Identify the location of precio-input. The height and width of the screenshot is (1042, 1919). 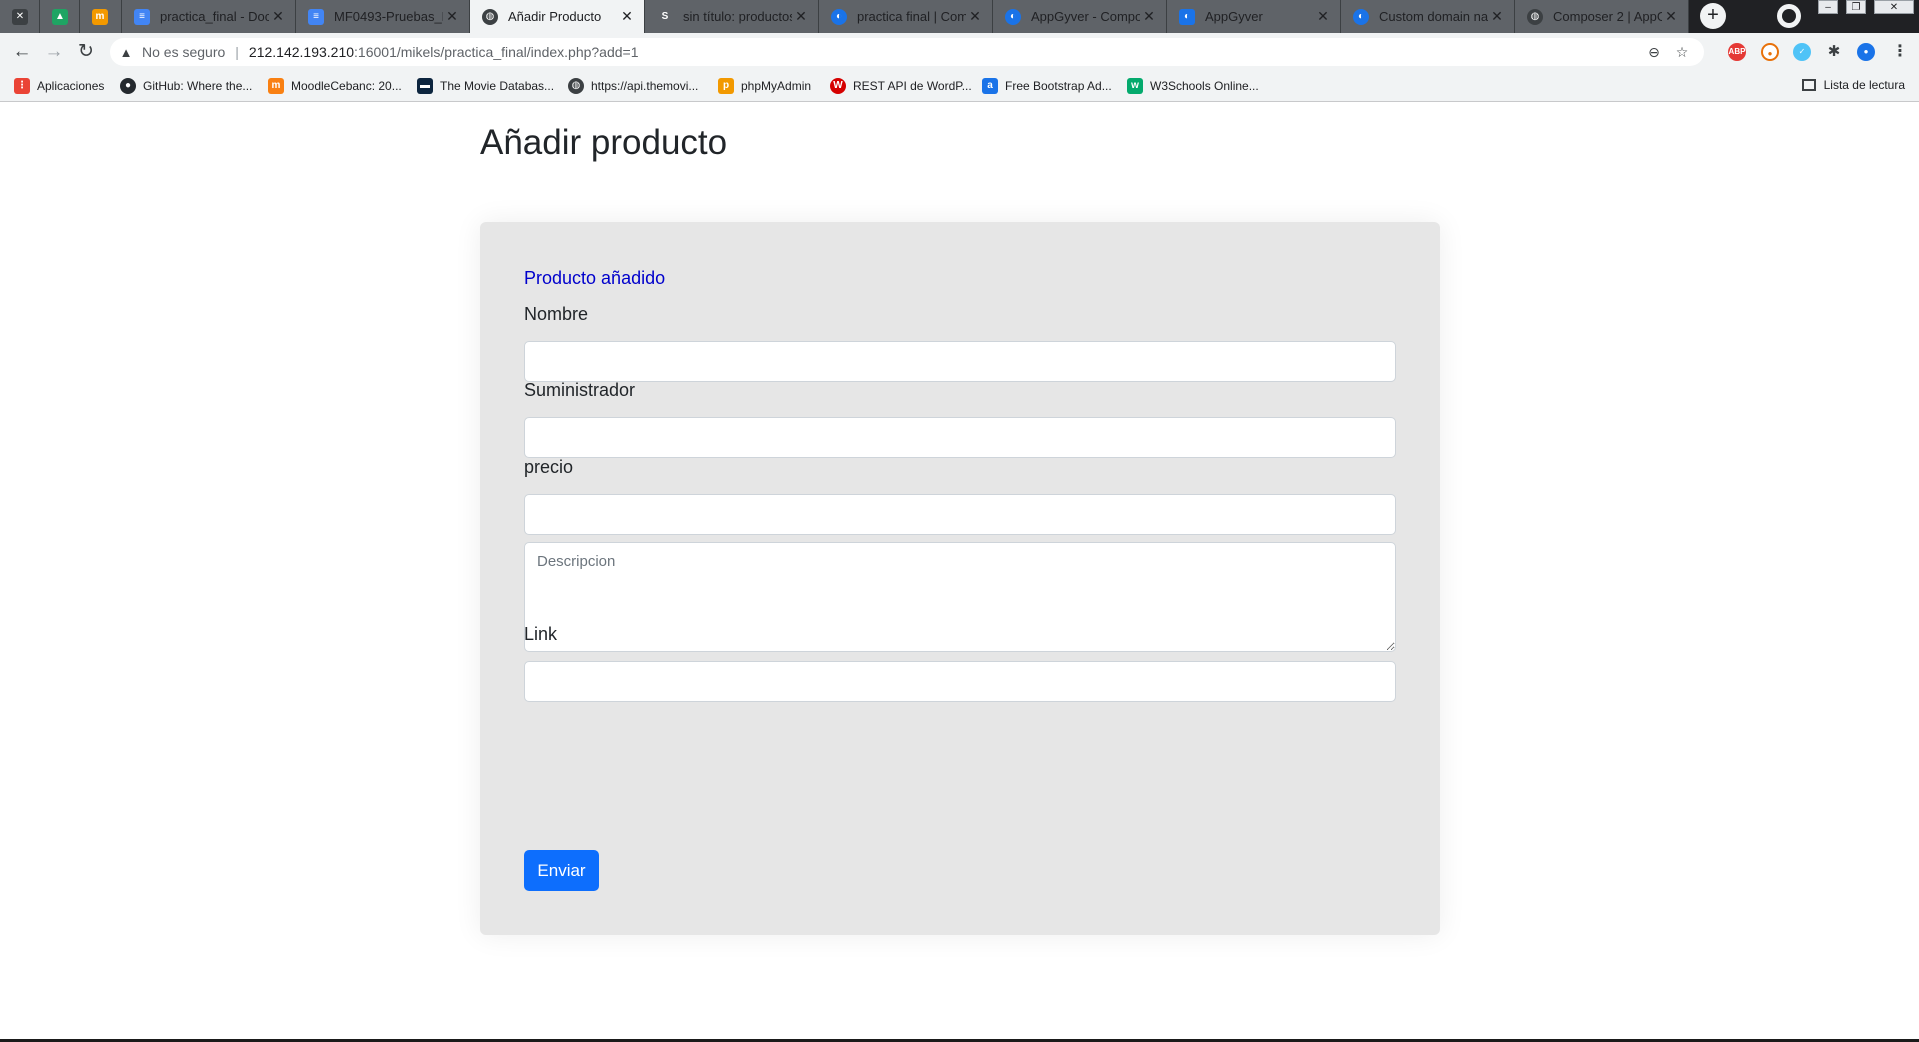
(960, 514).